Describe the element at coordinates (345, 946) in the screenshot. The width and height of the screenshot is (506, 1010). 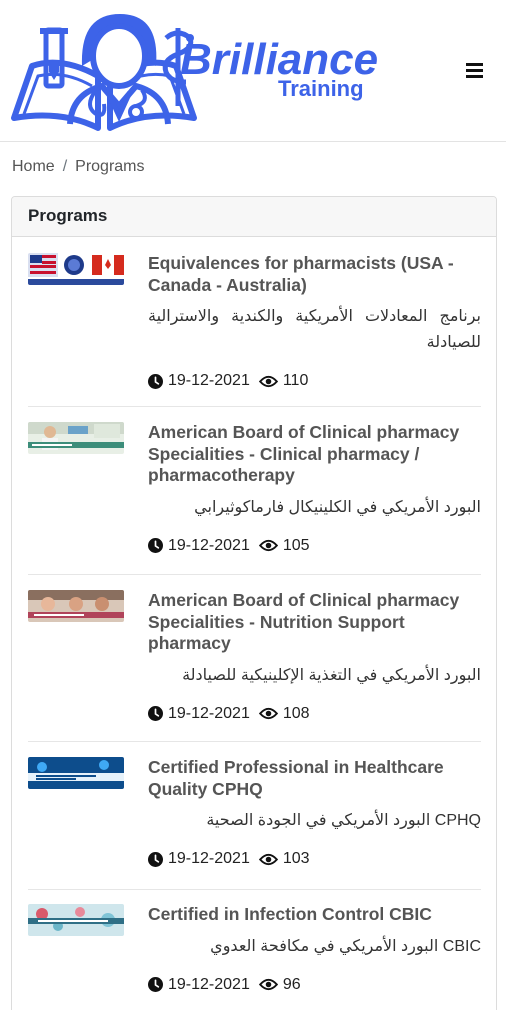
I see `program-subtitle: CBIC البورد الأمريكي في مكافحة العدوي` at that location.